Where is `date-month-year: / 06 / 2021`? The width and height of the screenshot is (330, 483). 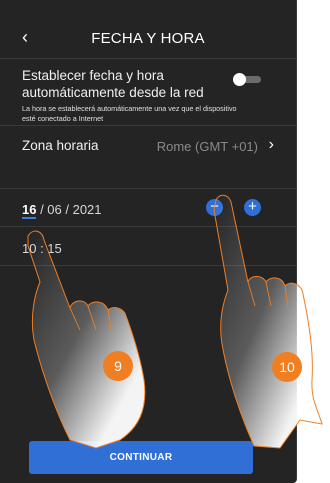 date-month-year: / 06 / 2021 is located at coordinates (69, 209).